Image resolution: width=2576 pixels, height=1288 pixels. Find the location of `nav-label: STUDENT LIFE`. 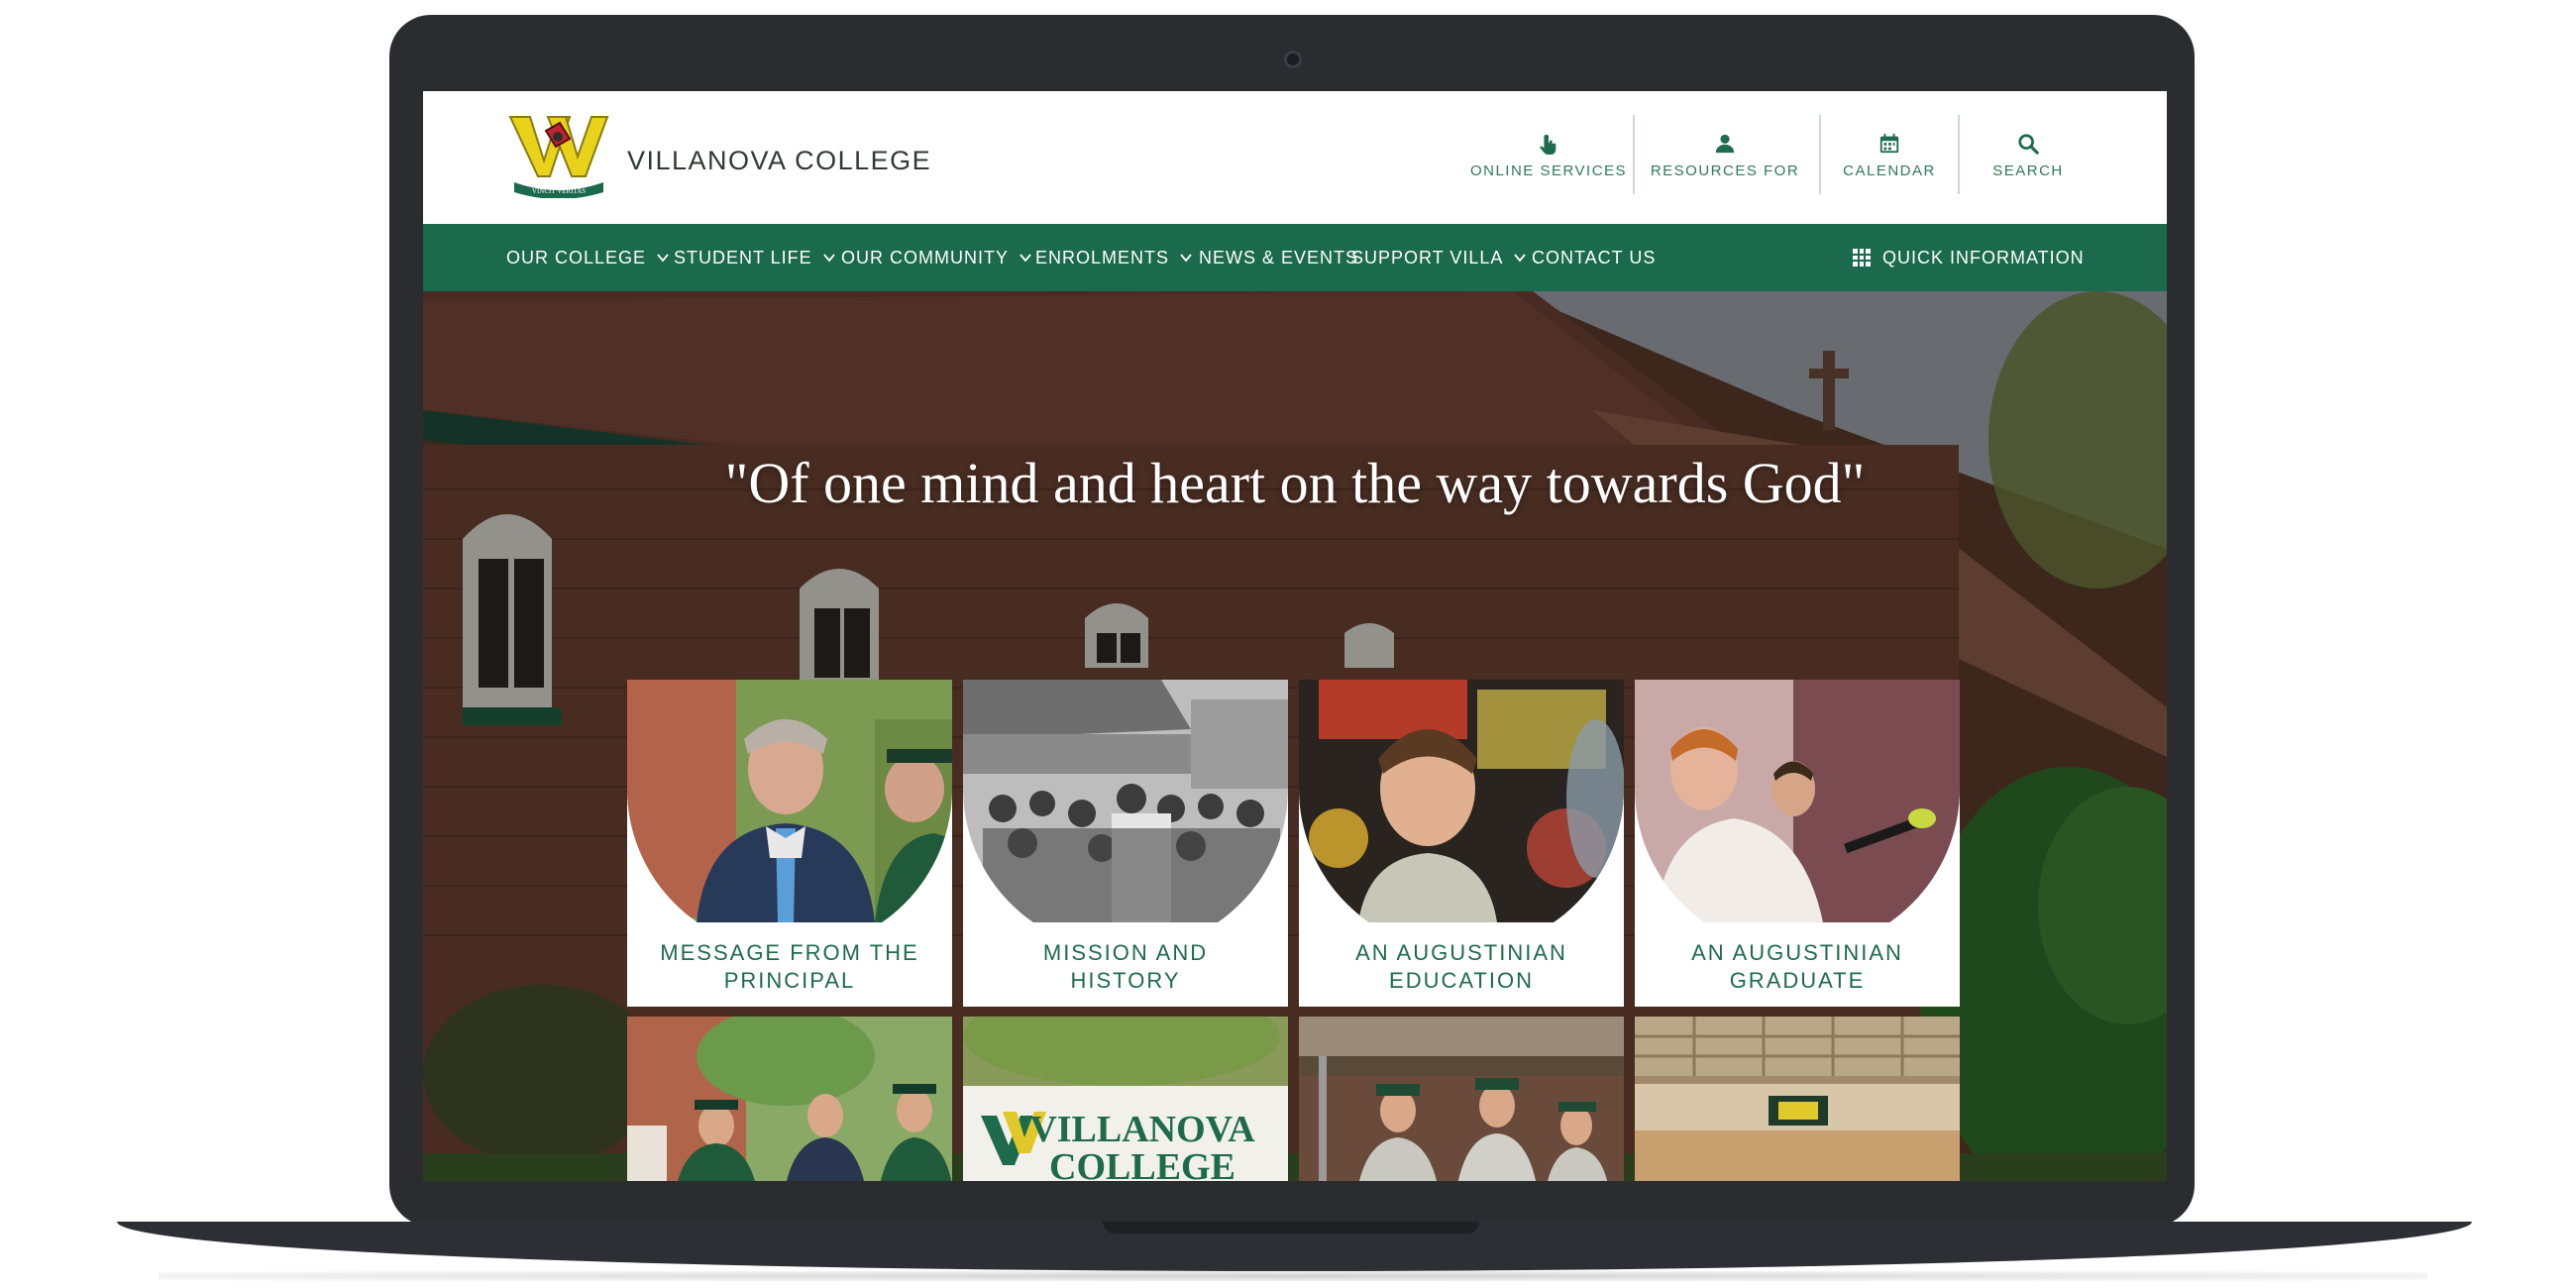

nav-label: STUDENT LIFE is located at coordinates (743, 258).